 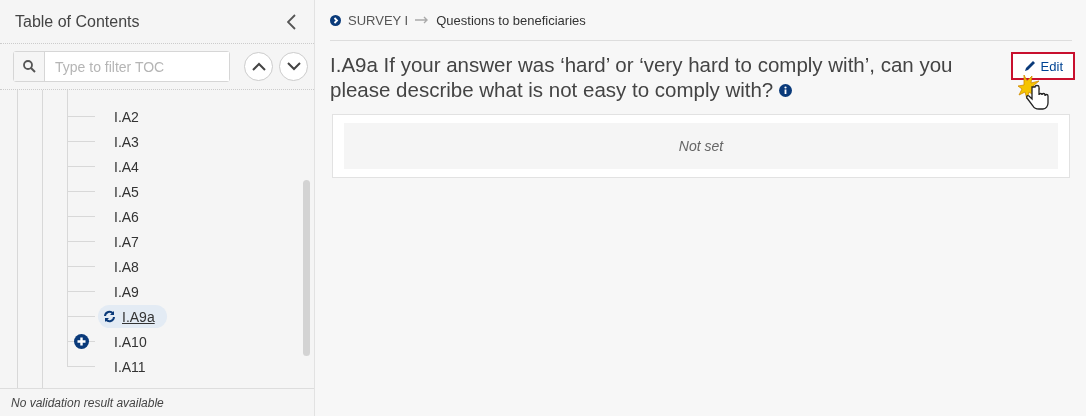 What do you see at coordinates (511, 20) in the screenshot?
I see `breadcrumb-current: Questions to beneficiaries` at bounding box center [511, 20].